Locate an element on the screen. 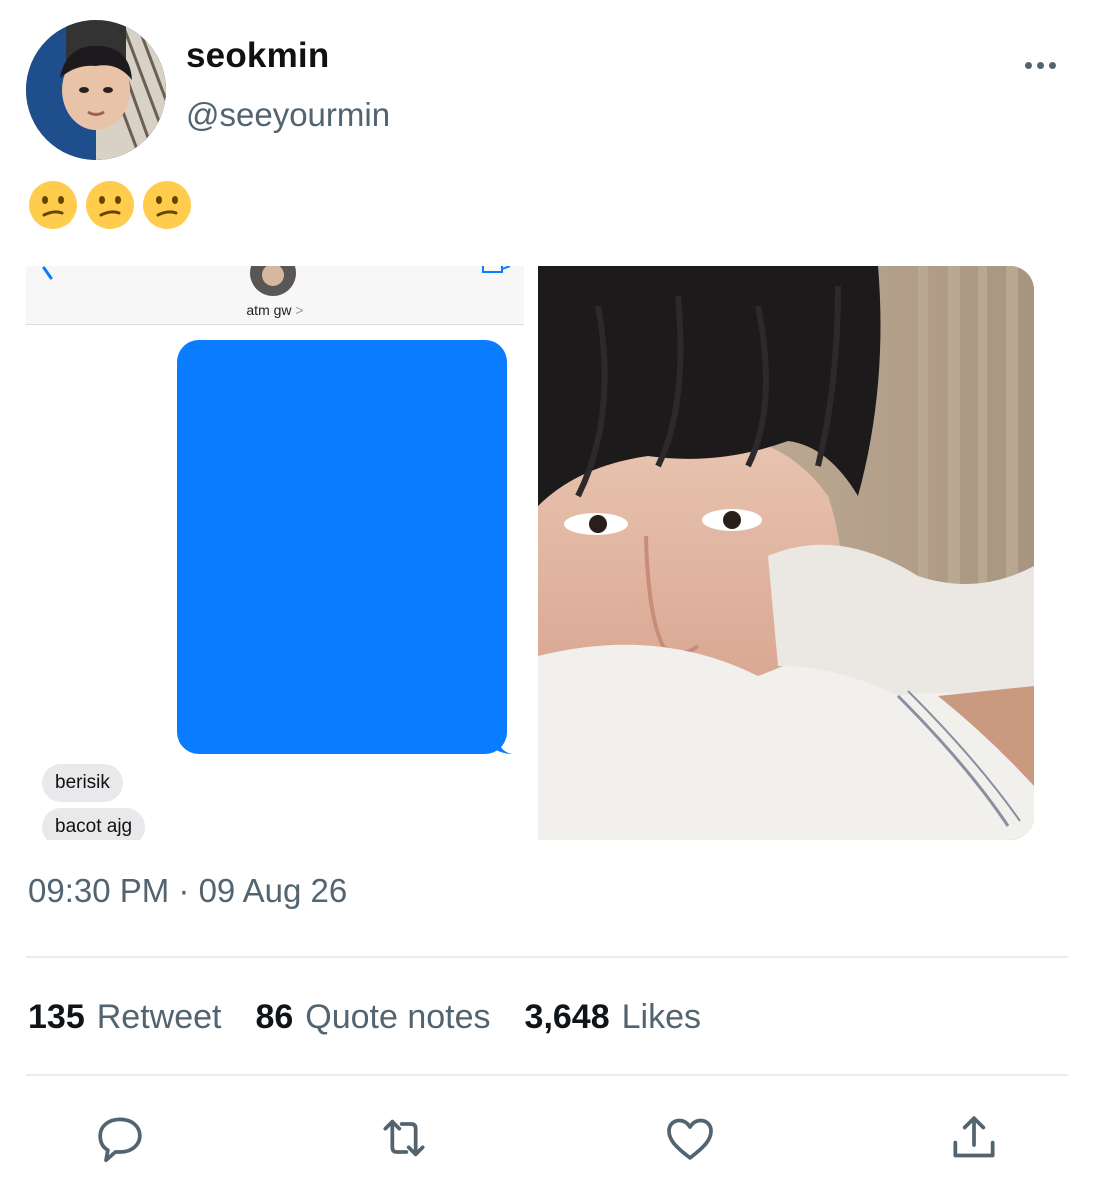 Image resolution: width=1094 pixels, height=1199 pixels. retweet-count-value: 135 is located at coordinates (56, 1017).